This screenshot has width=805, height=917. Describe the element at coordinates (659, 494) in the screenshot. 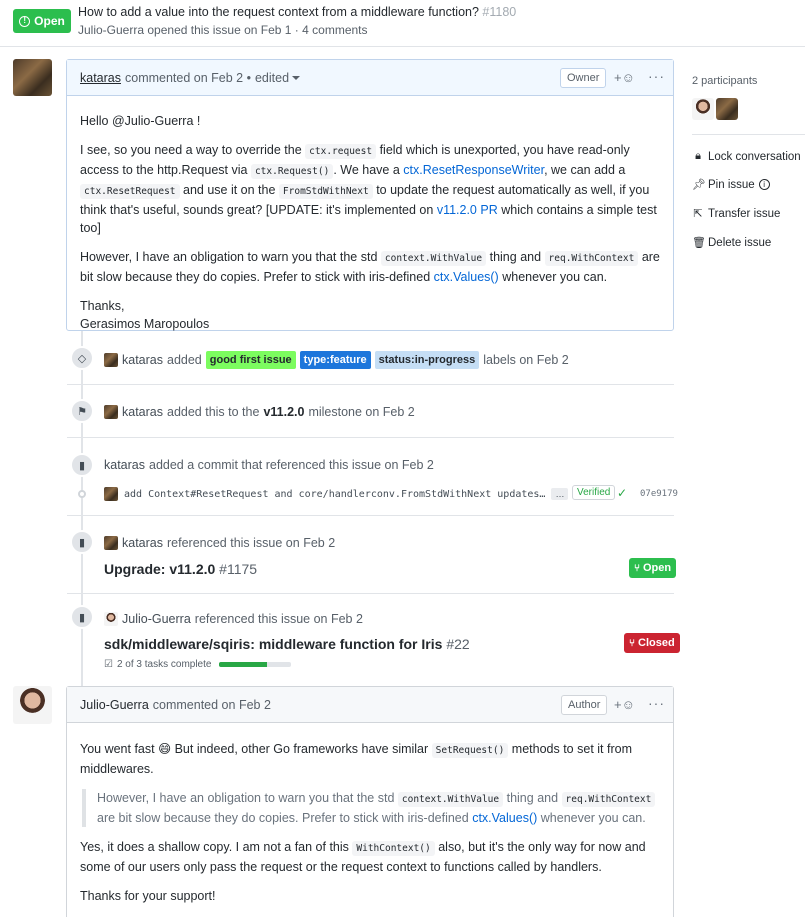

I see `commit-sha-link: 07e9179` at that location.